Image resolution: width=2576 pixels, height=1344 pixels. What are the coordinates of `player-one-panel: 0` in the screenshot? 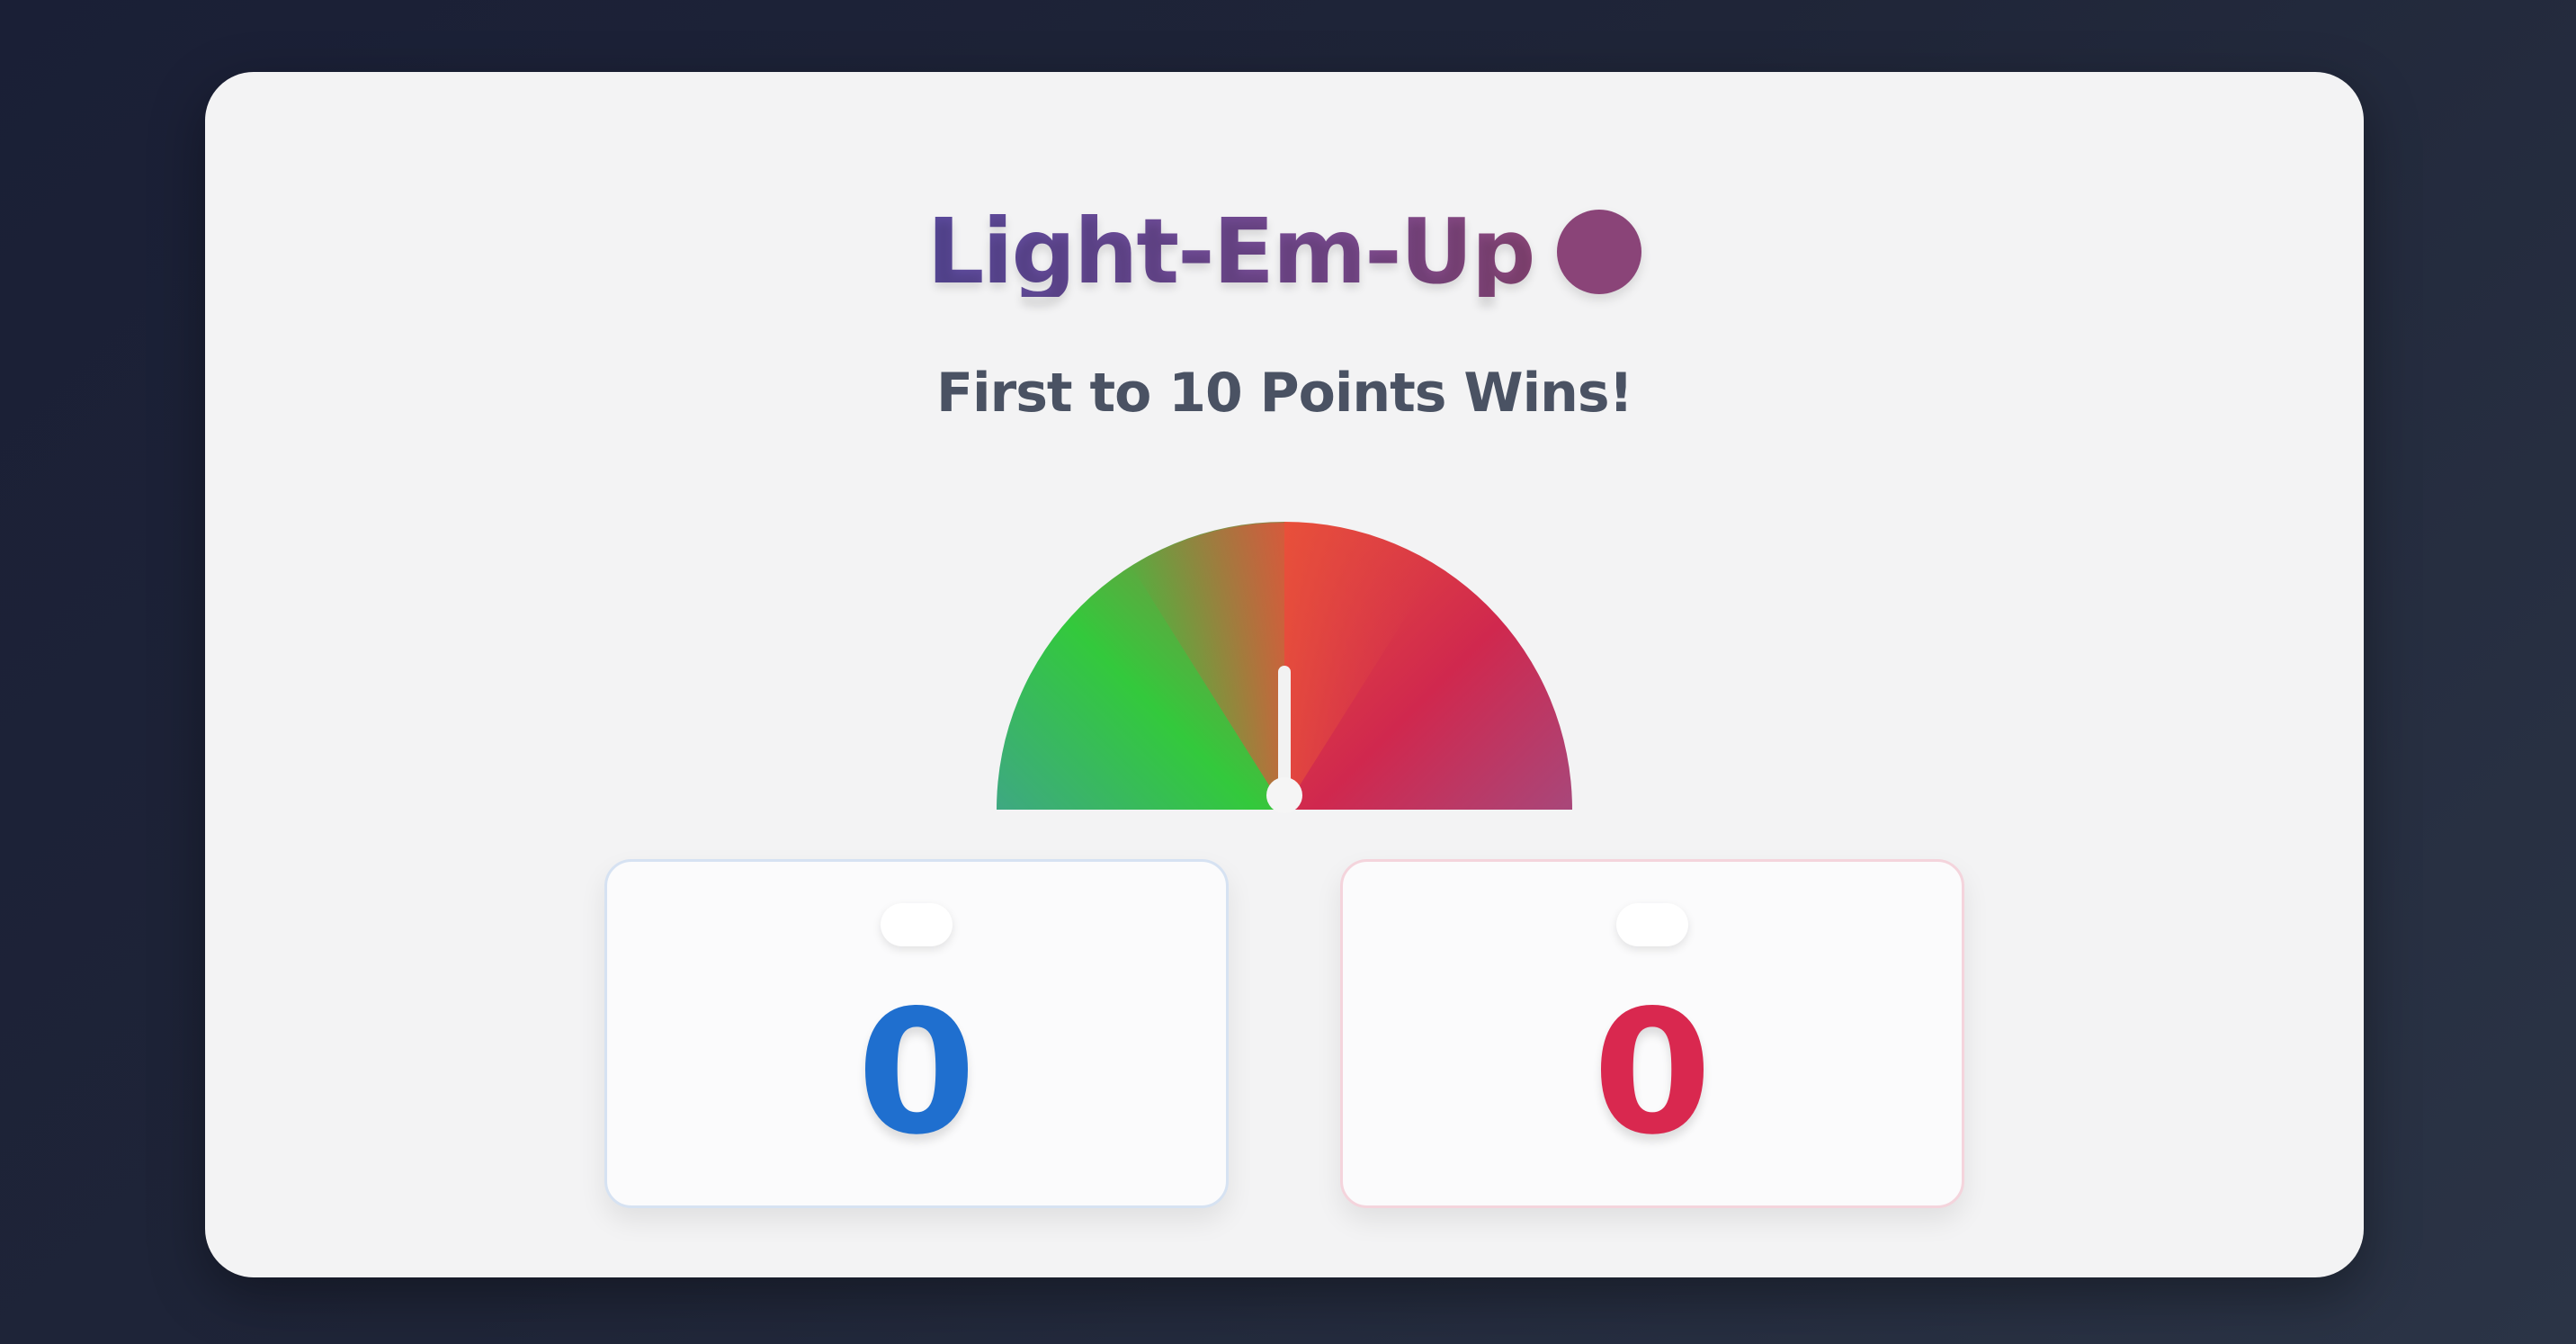 It's located at (916, 1033).